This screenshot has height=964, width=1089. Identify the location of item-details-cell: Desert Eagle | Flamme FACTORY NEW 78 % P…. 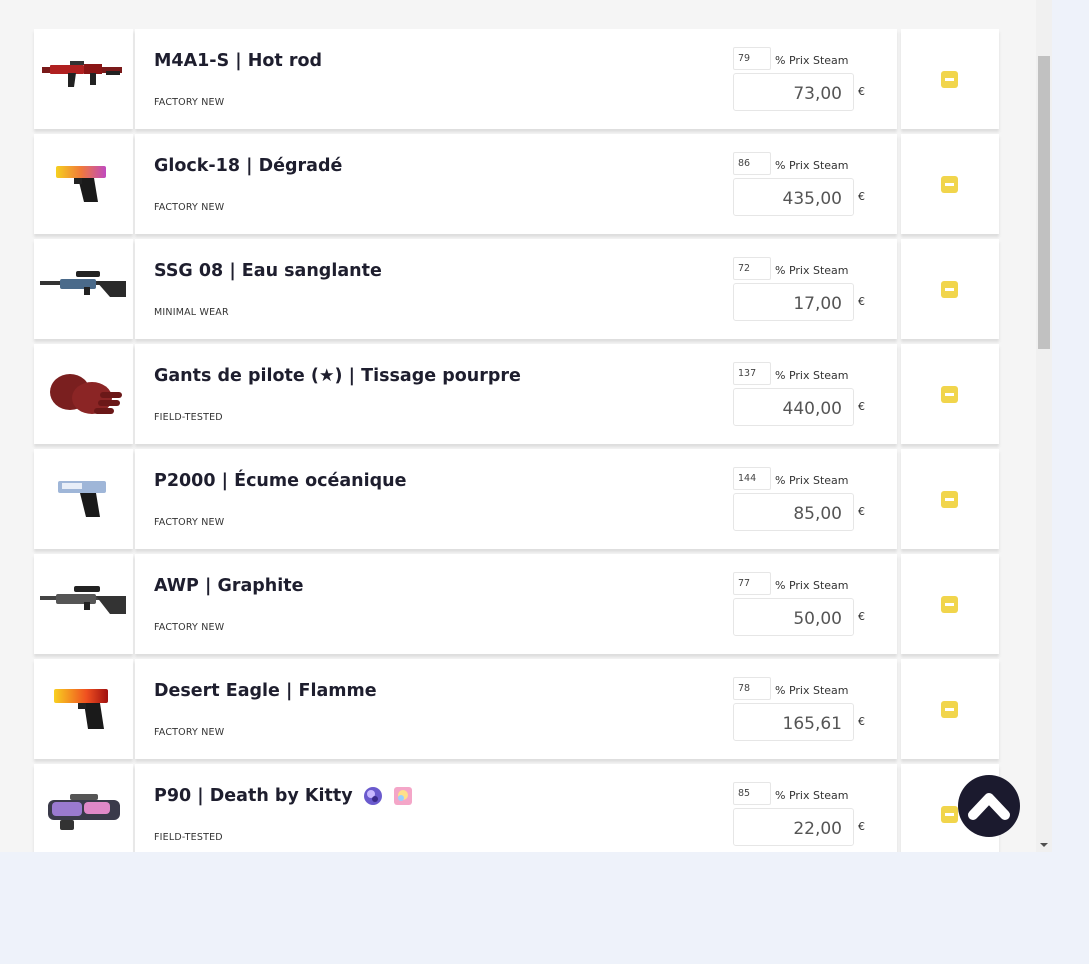
(516, 709).